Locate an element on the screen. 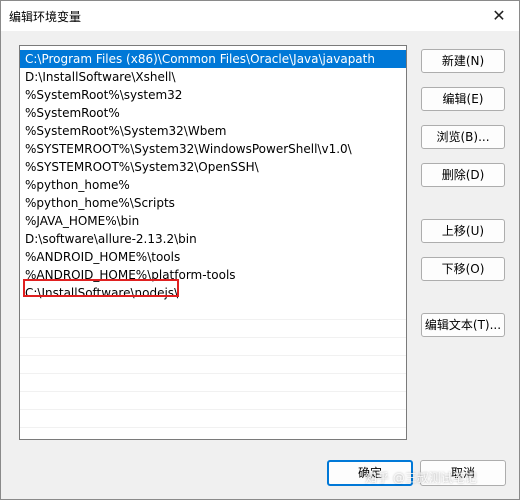 Image resolution: width=520 pixels, height=500 pixels. path-list-item: D:\InstallSoftware\Xshell\ is located at coordinates (213, 77).